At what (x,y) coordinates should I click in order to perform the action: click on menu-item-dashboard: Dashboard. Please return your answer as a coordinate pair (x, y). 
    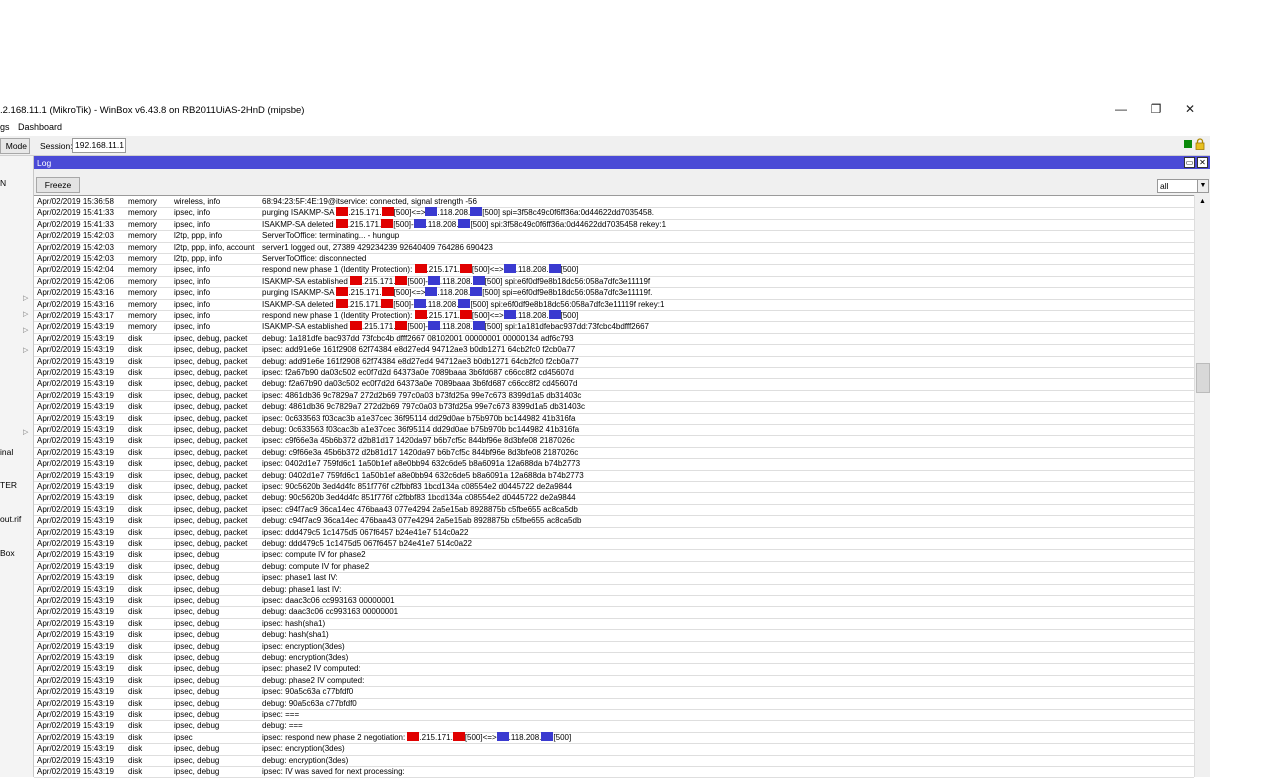
    Looking at the image, I should click on (40, 127).